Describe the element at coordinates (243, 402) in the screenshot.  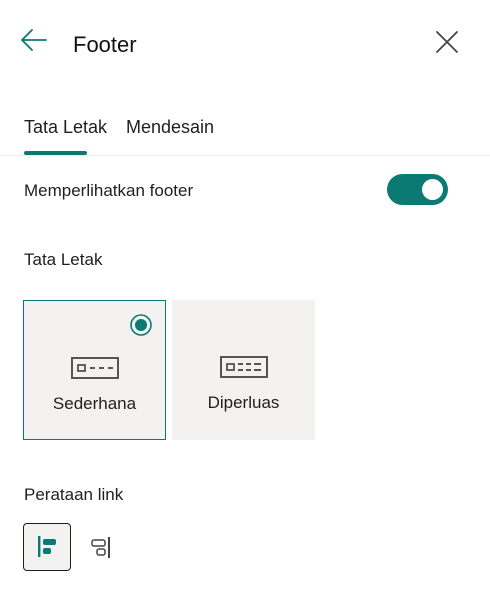
I see `layout-option-label: Diperluas` at that location.